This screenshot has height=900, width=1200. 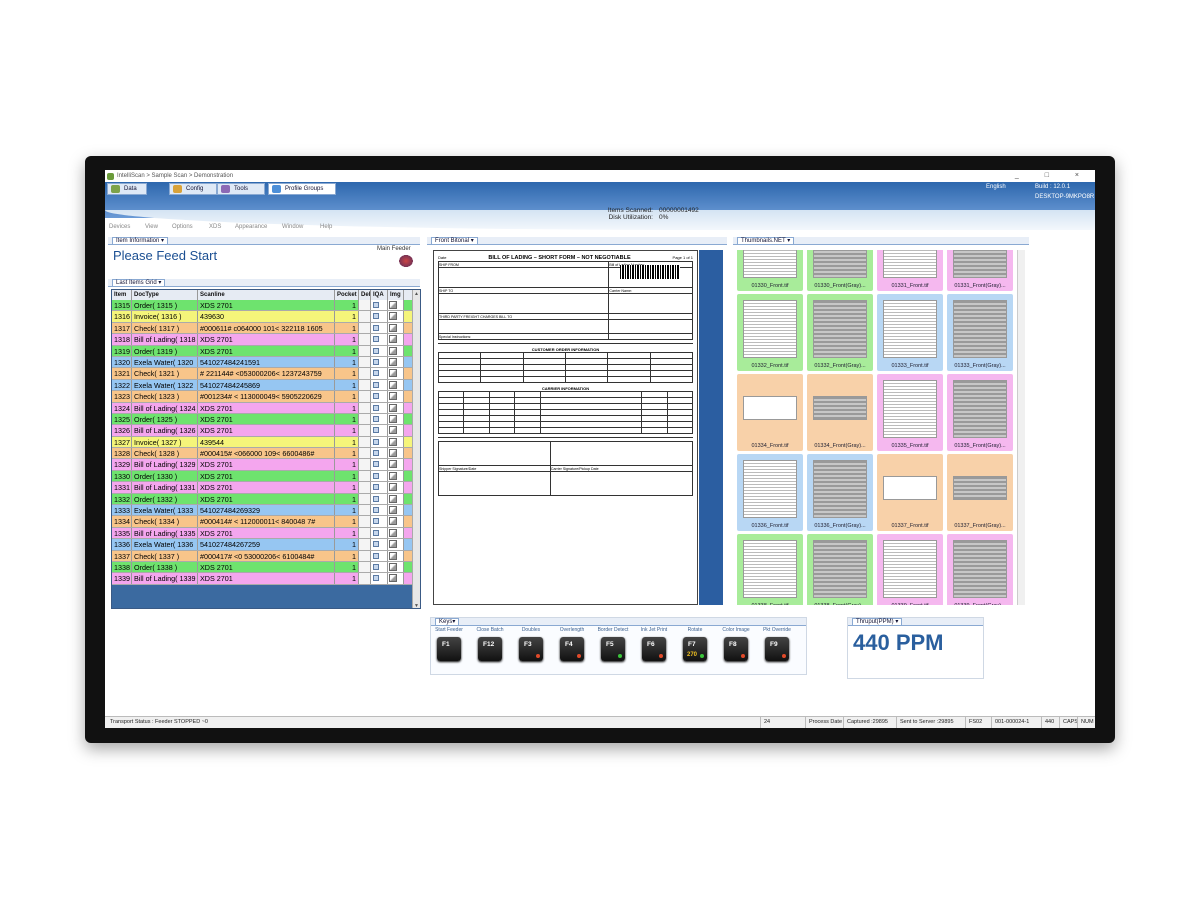 I want to click on table-row: 1327 Invoice( 1327 ) 439544 1, so click(x=266, y=442).